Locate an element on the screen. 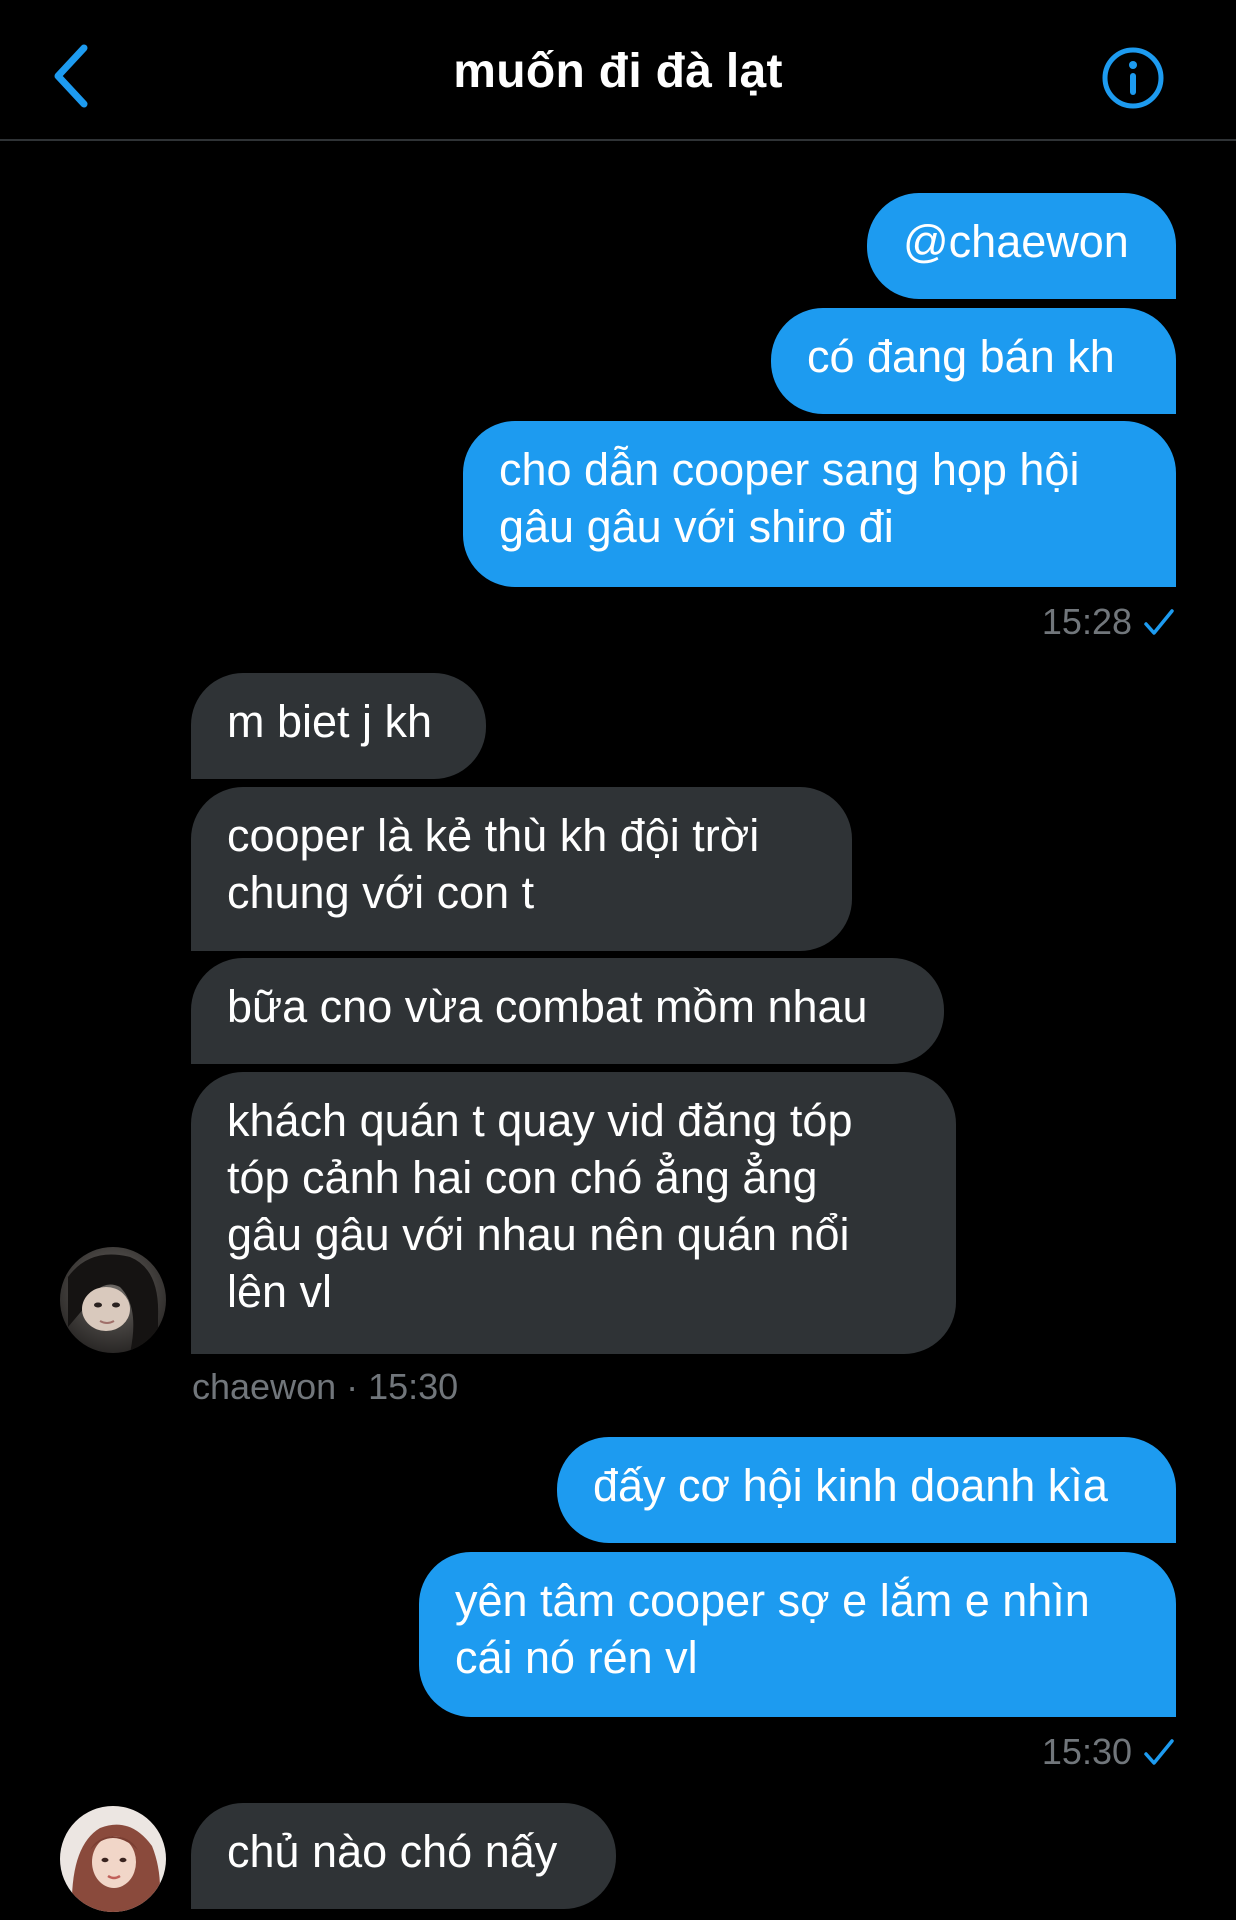  conversation-header: muốn đi đà lạt is located at coordinates (618, 70).